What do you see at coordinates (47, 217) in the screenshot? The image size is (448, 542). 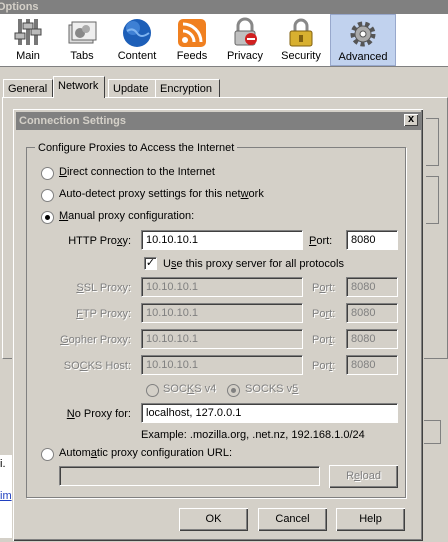 I see `manual-proxy-radio` at bounding box center [47, 217].